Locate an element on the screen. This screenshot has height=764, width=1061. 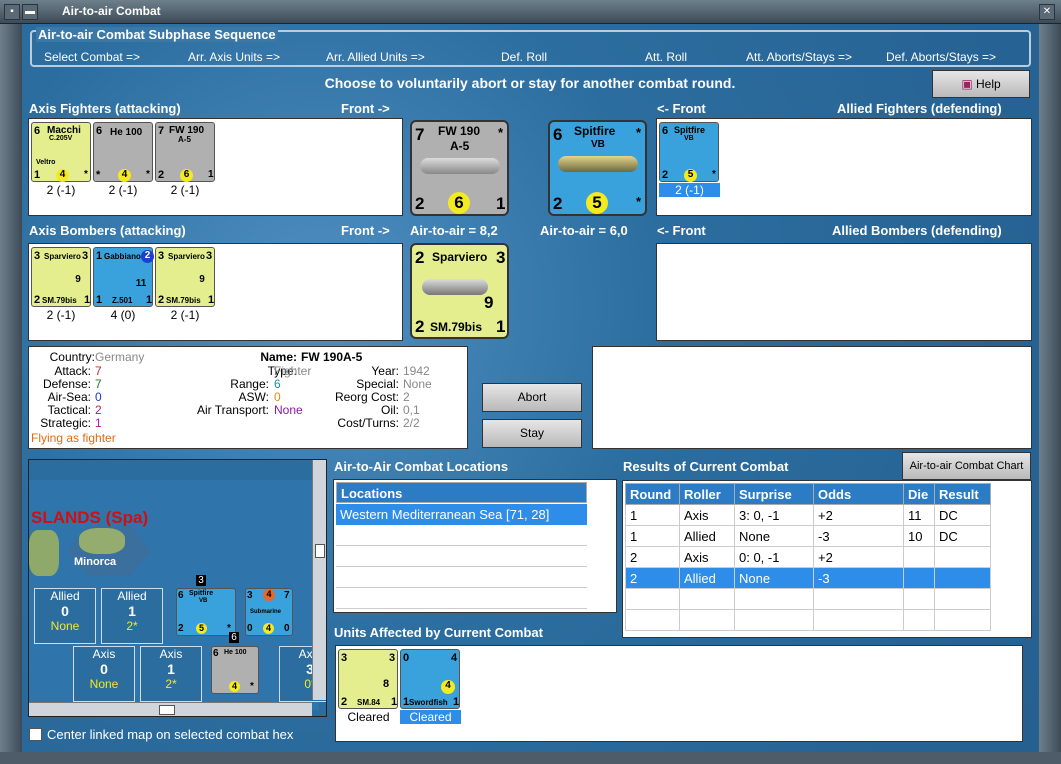
plane-icon is located at coordinates (598, 164).